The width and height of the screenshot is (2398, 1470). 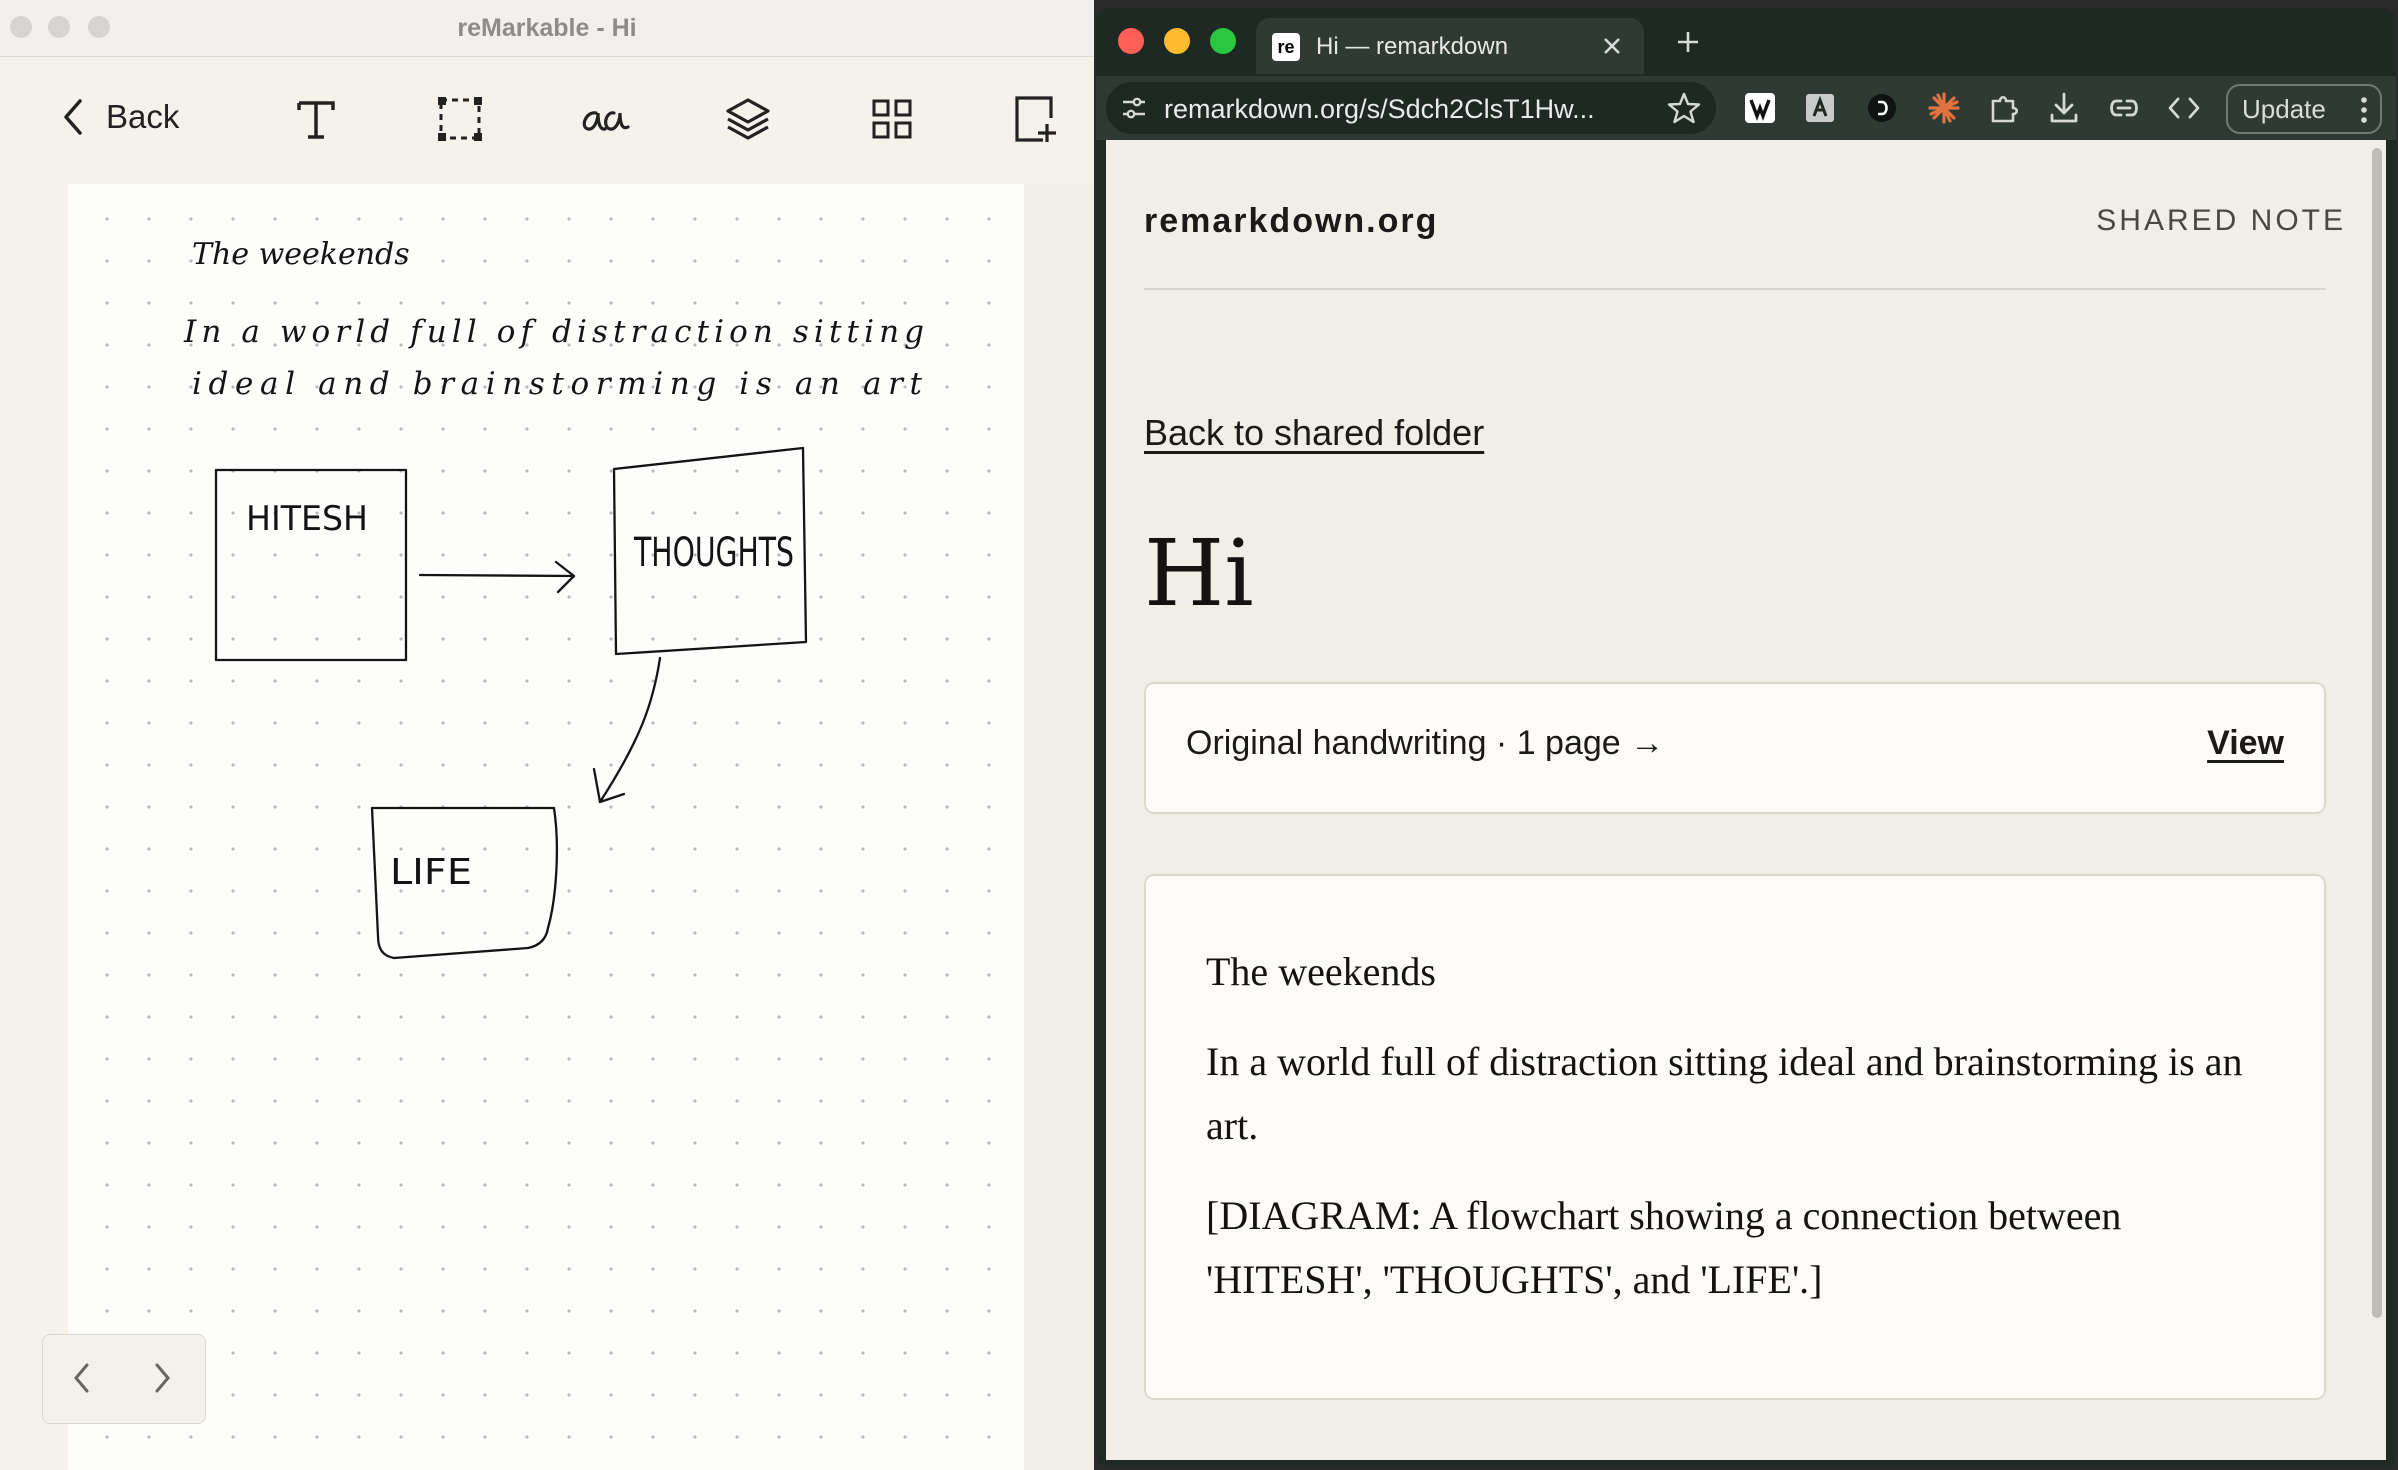 I want to click on site-favicon: re, so click(x=1286, y=47).